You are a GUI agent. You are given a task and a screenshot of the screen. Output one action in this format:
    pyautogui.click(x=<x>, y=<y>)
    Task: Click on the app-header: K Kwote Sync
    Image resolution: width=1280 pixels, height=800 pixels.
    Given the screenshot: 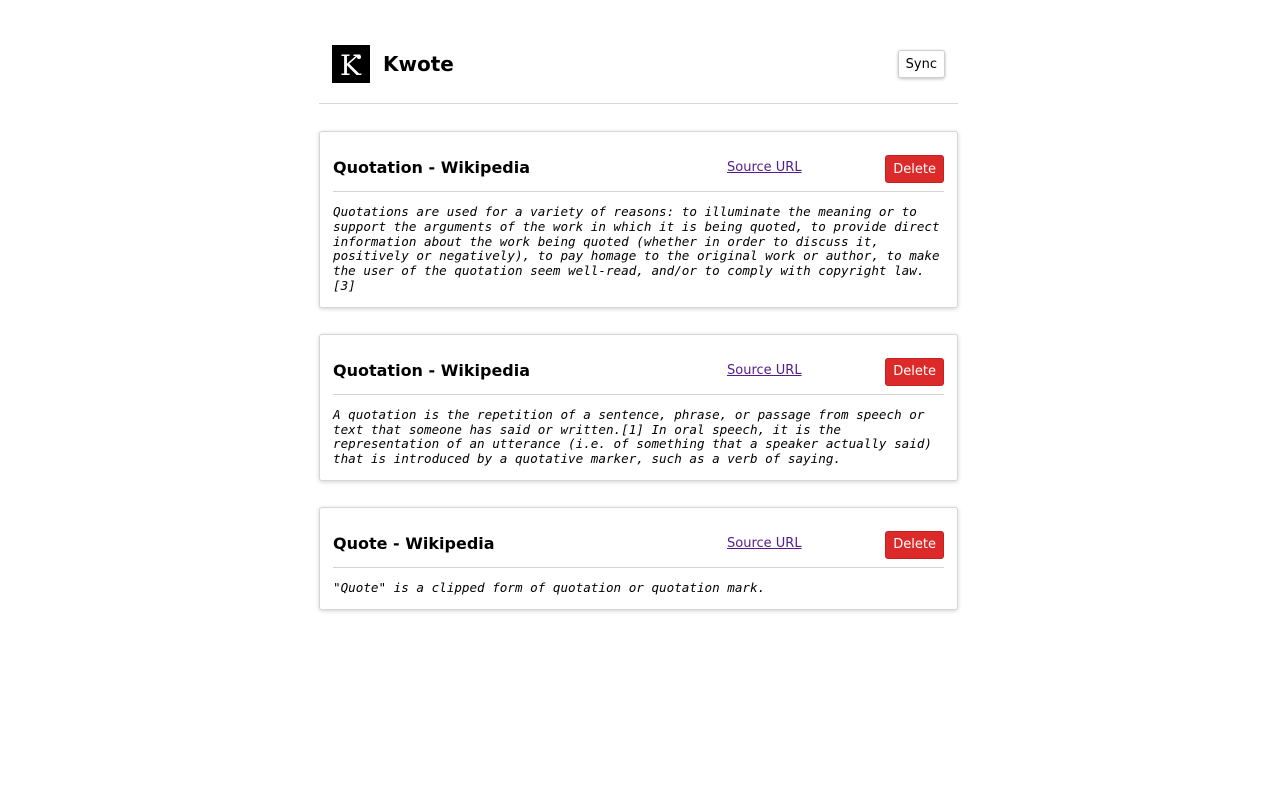 What is the action you would take?
    pyautogui.click(x=638, y=66)
    